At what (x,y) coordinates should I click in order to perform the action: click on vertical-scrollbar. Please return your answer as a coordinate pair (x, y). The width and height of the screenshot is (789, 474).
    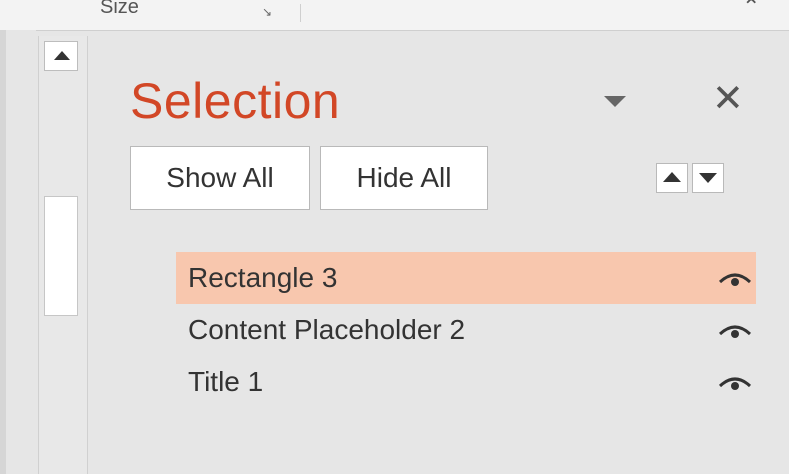
    Looking at the image, I should click on (63, 255).